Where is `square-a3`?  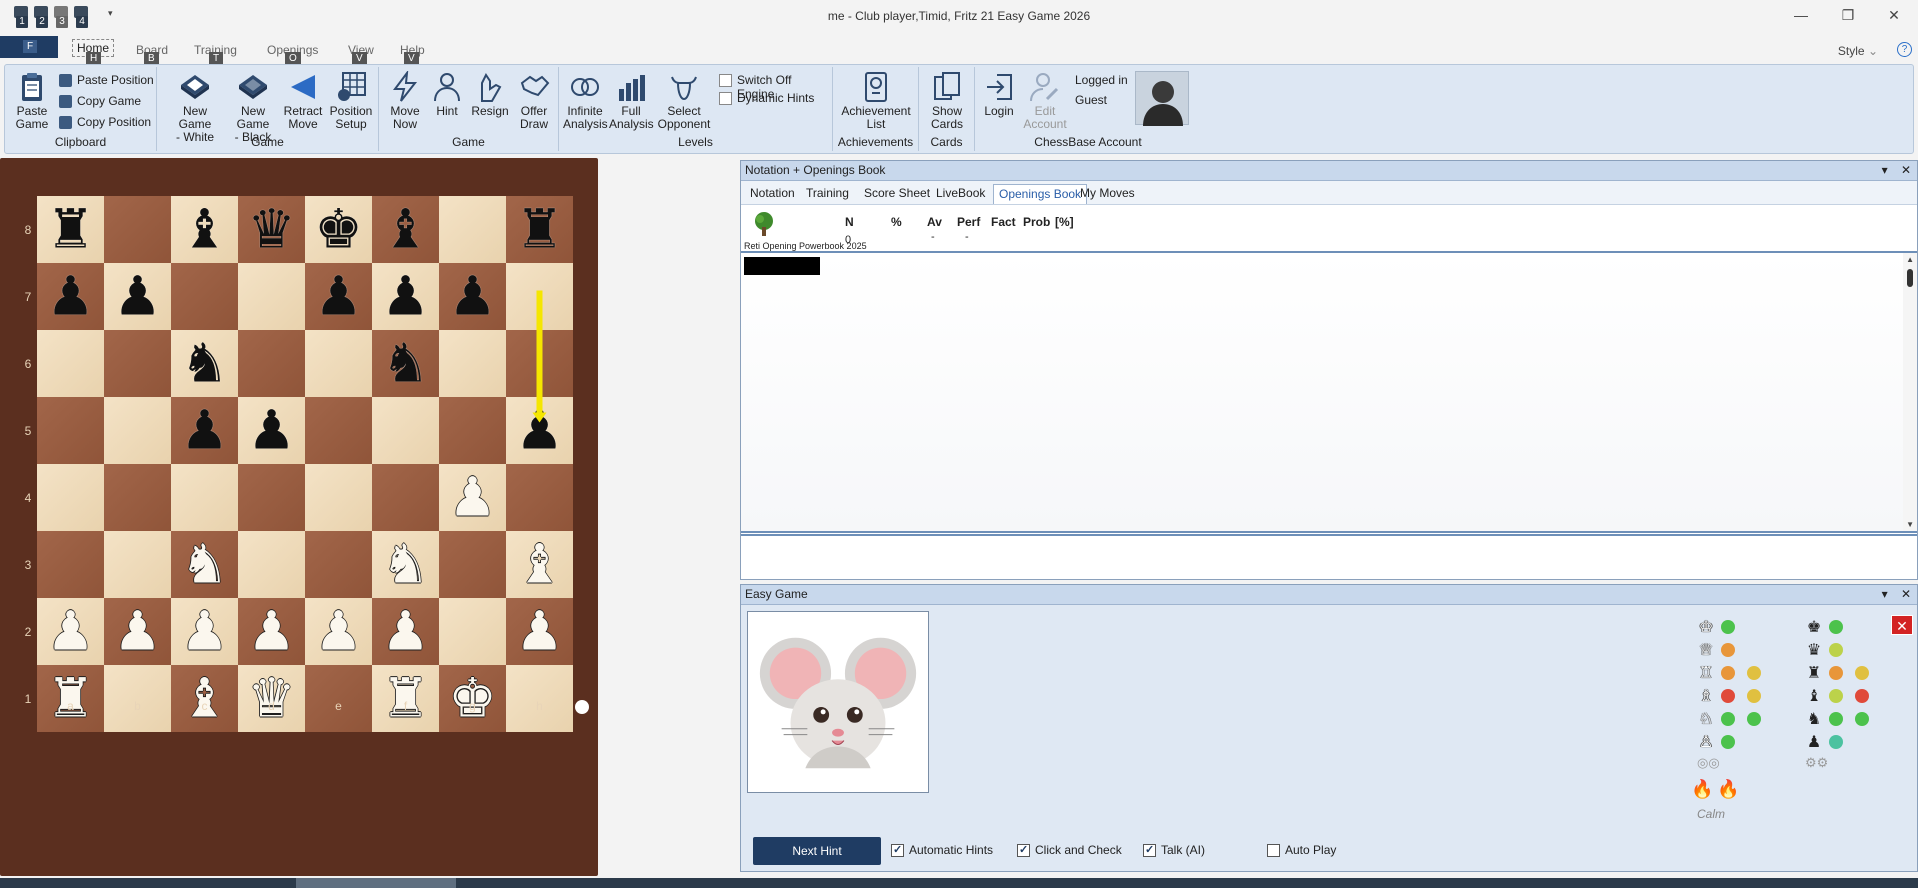
square-a3 is located at coordinates (70, 564).